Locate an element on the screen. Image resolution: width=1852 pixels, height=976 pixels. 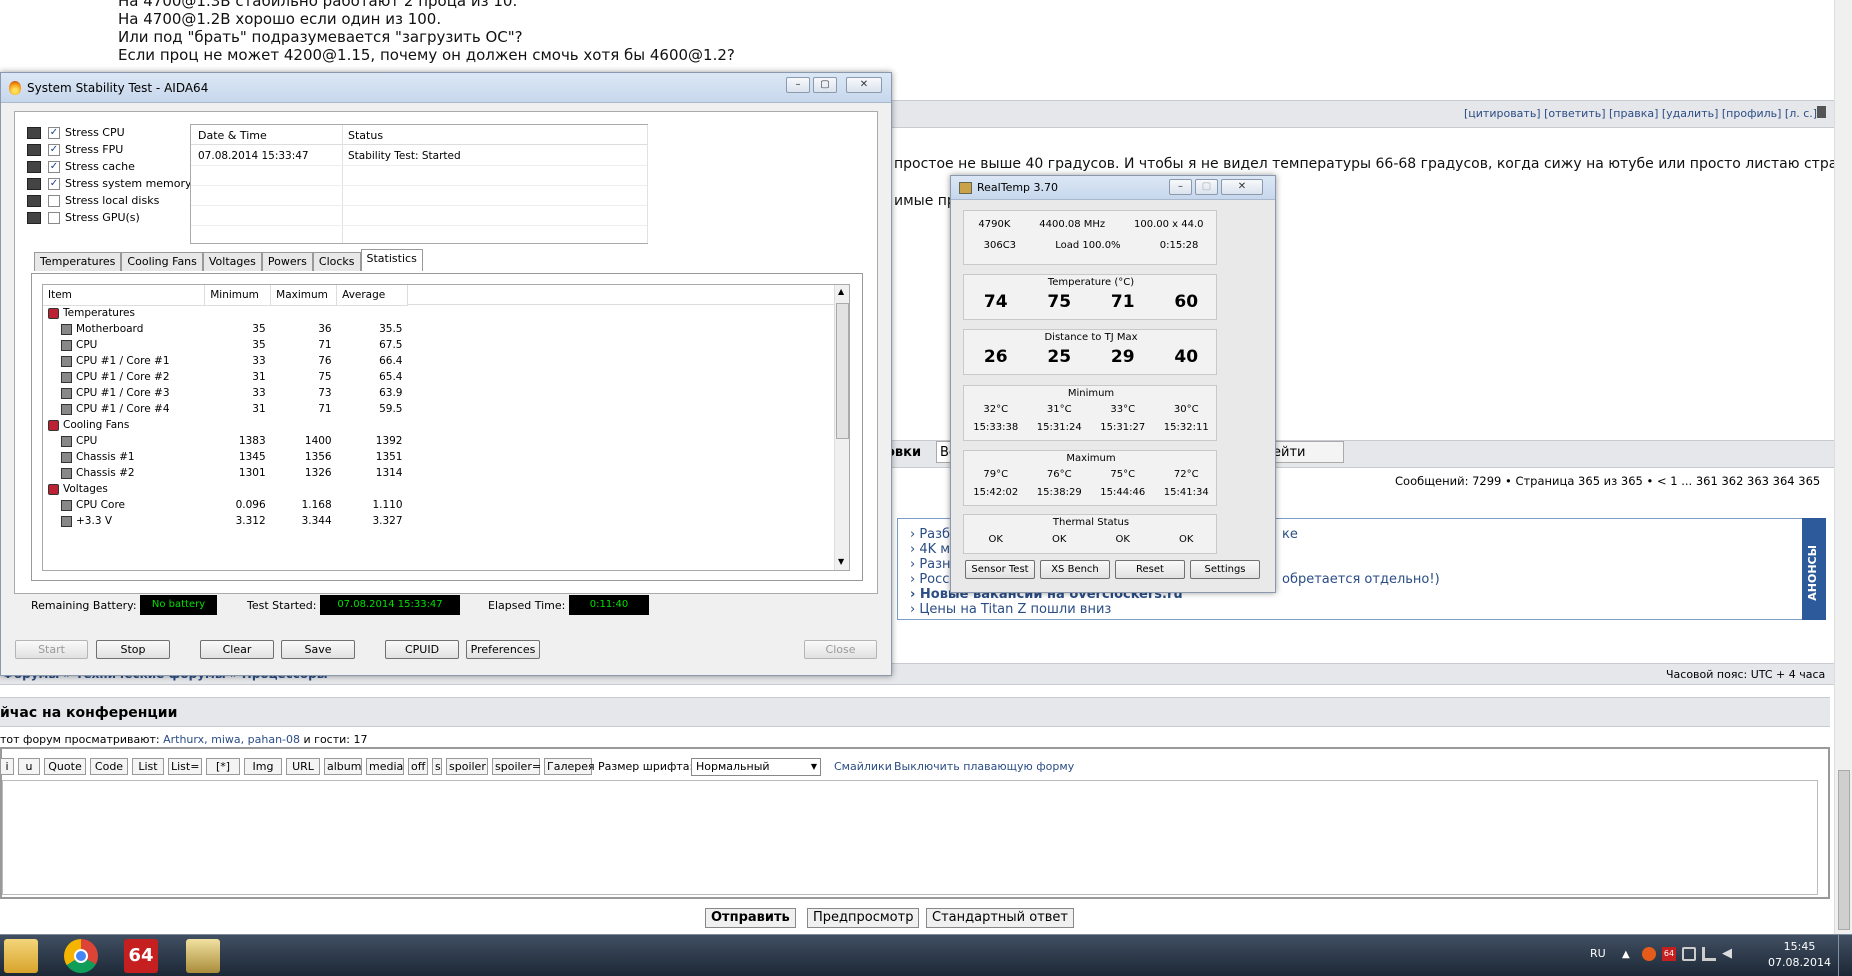
table-row: CPU #1 / Core #1 33 76 66.4 is located at coordinates (225, 361).